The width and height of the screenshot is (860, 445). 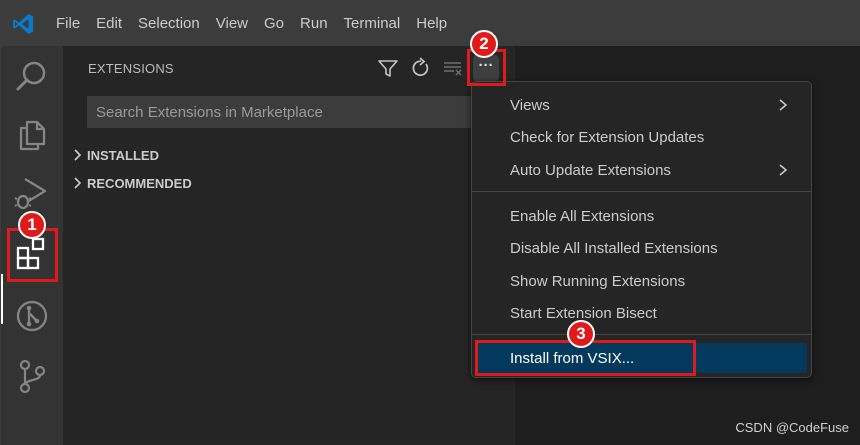 I want to click on menu-item-auto-update: Auto Update Extensions, so click(x=641, y=170).